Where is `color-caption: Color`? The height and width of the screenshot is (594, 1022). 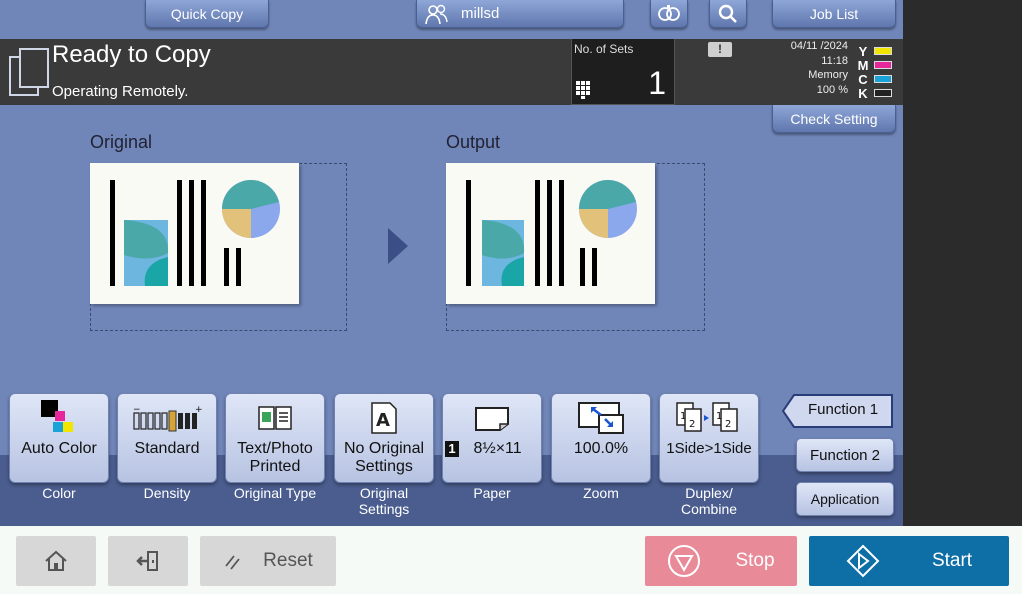 color-caption: Color is located at coordinates (59, 493).